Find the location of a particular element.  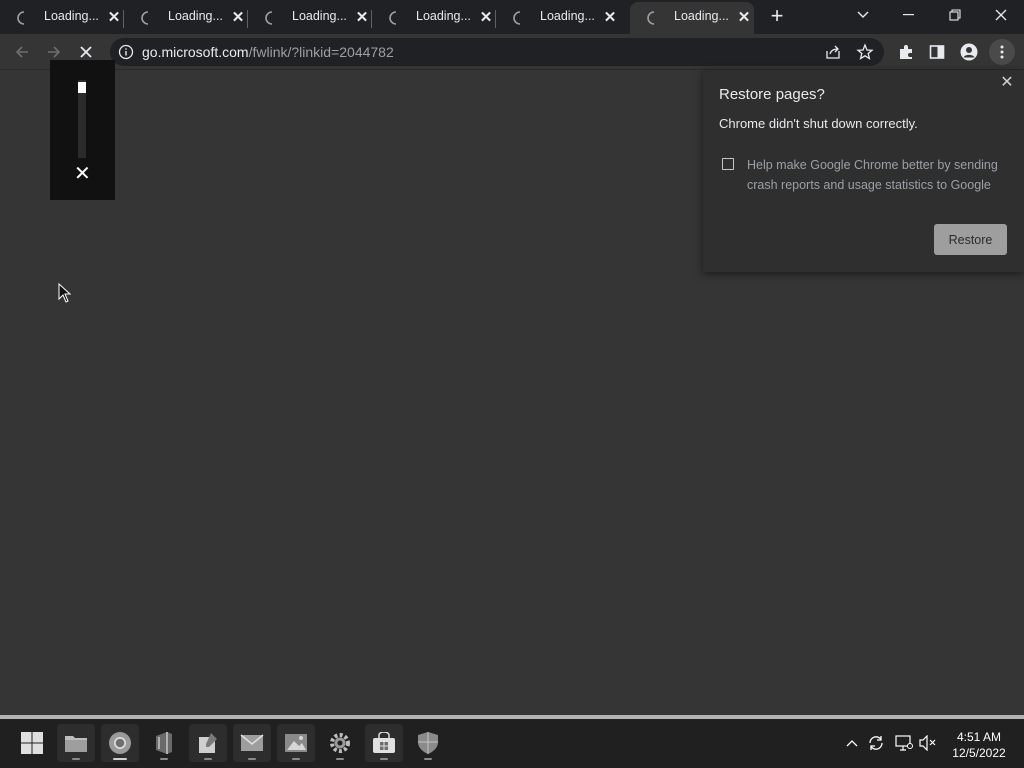

back-button is located at coordinates (22, 52).